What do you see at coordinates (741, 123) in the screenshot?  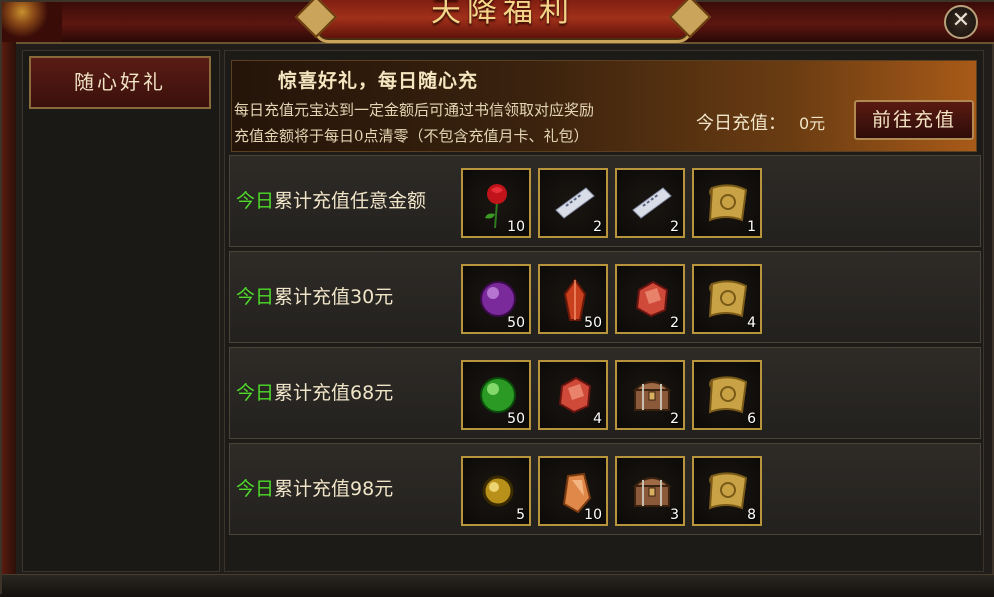 I see `today-recharge-label: 今日充值：` at bounding box center [741, 123].